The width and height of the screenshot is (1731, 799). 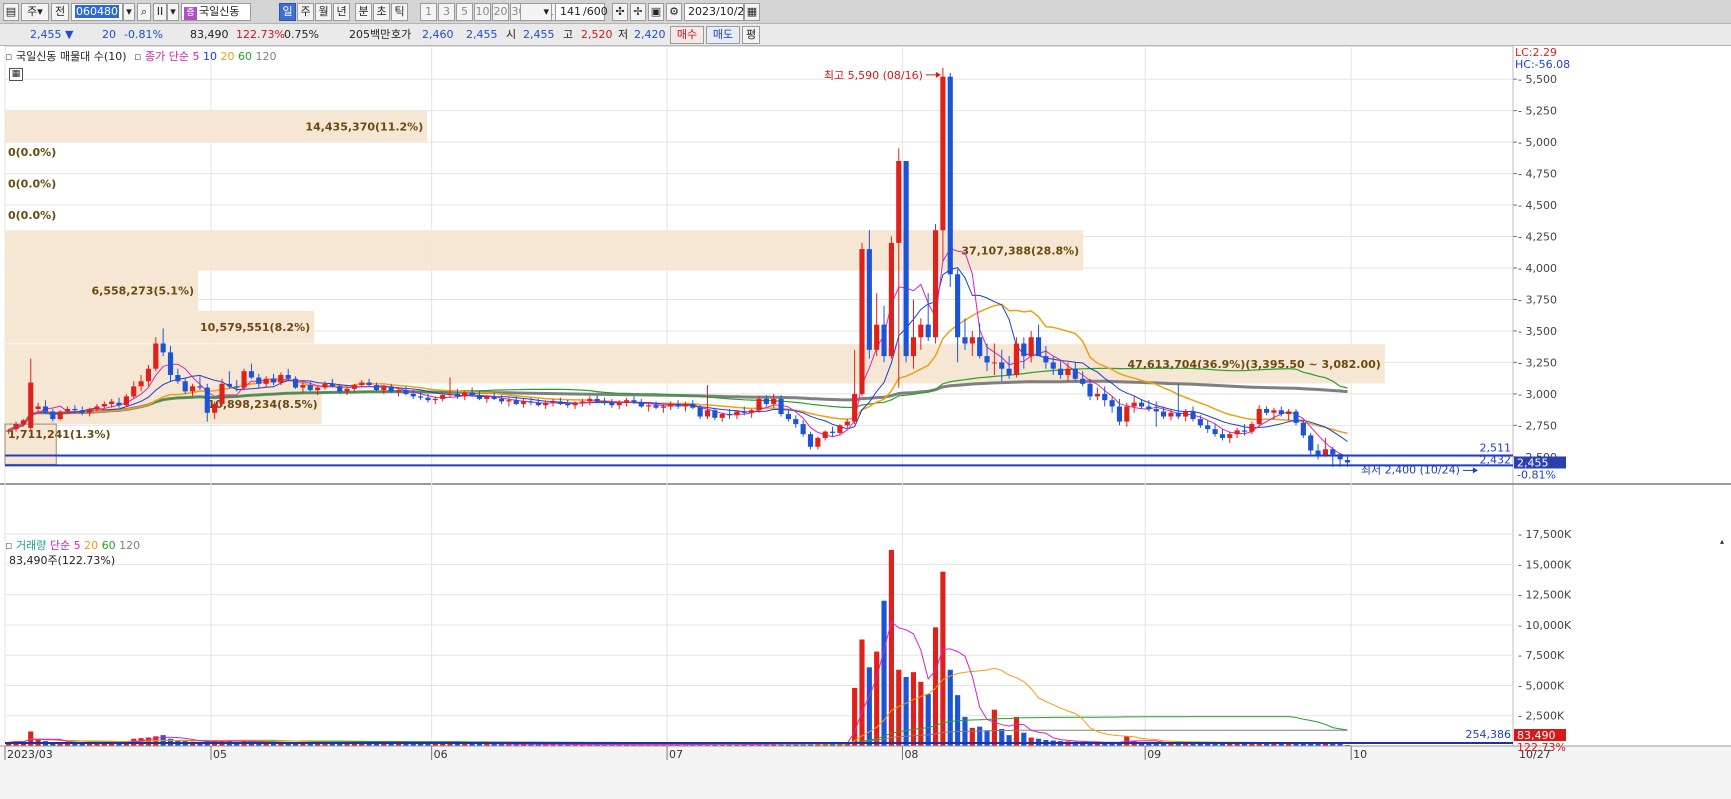 I want to click on period-tab-5: 초, so click(x=381, y=12).